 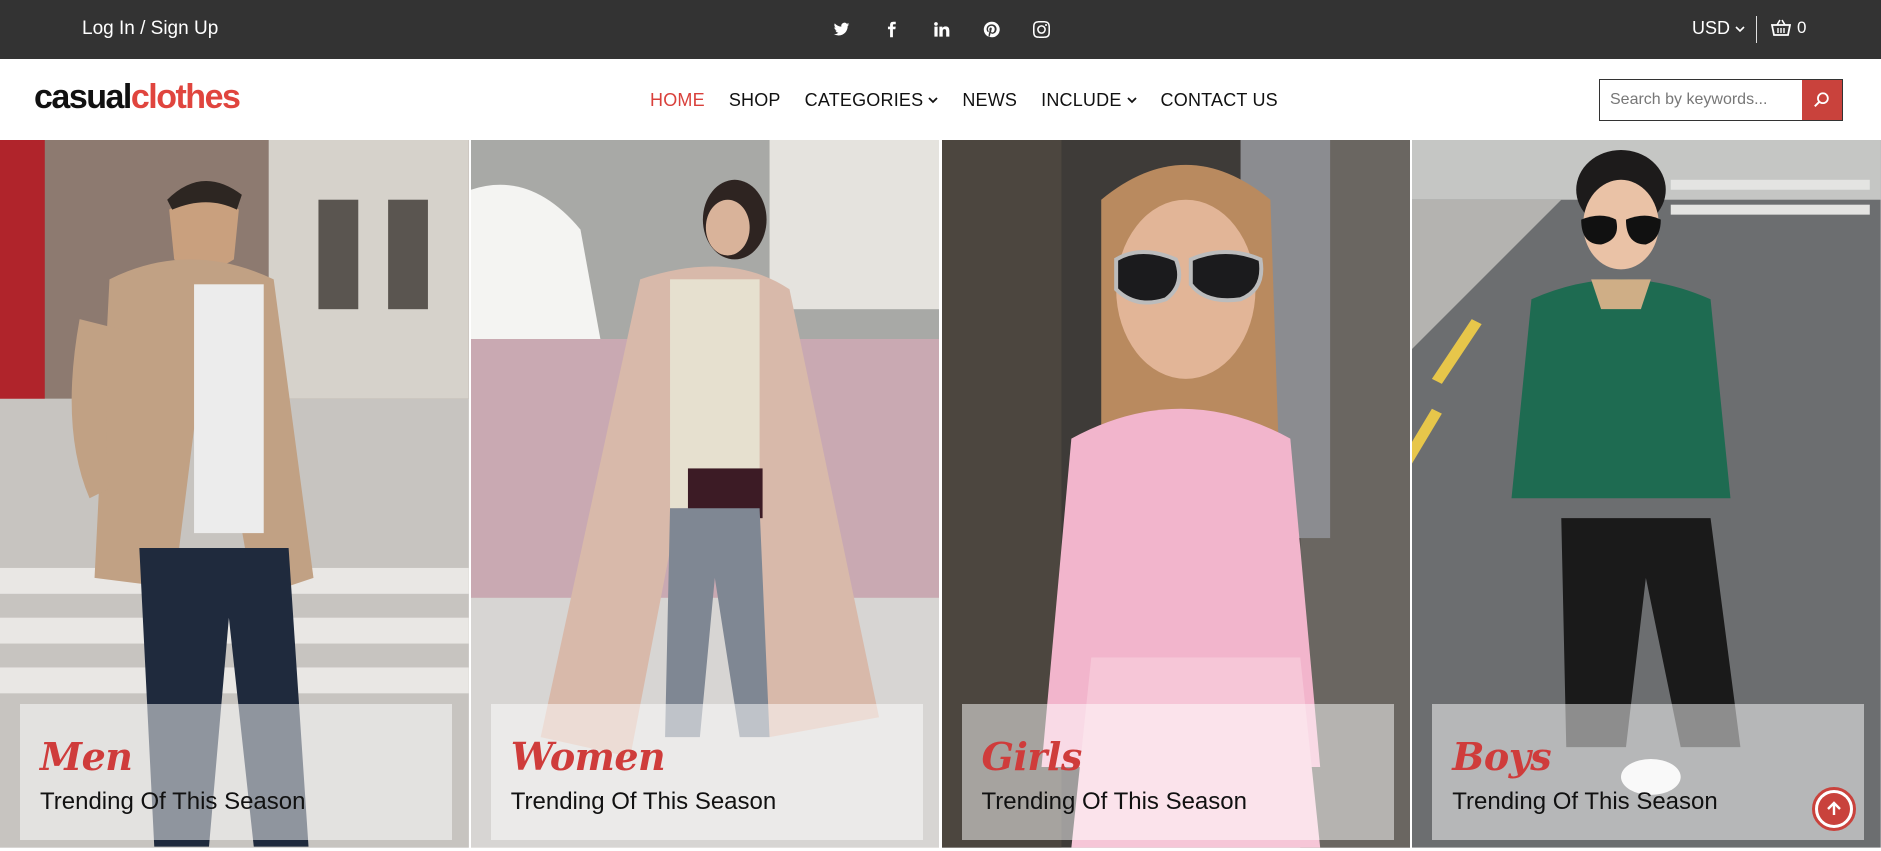 What do you see at coordinates (1802, 27) in the screenshot?
I see `cart-count: 0` at bounding box center [1802, 27].